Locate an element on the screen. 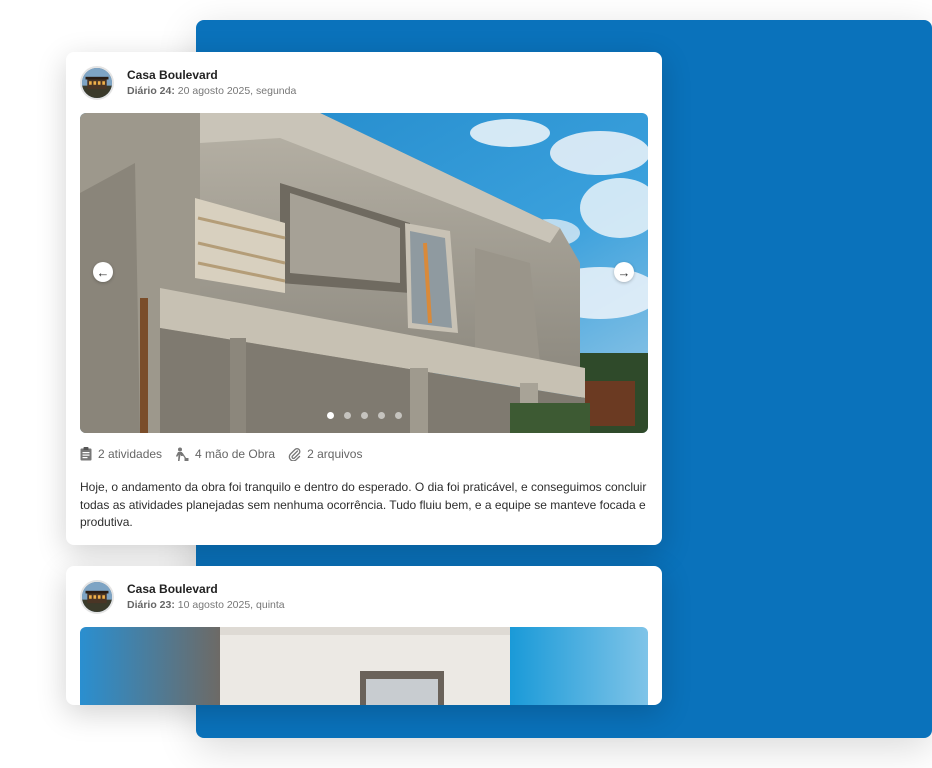 This screenshot has width=932, height=768. carousel-dots is located at coordinates (364, 415).